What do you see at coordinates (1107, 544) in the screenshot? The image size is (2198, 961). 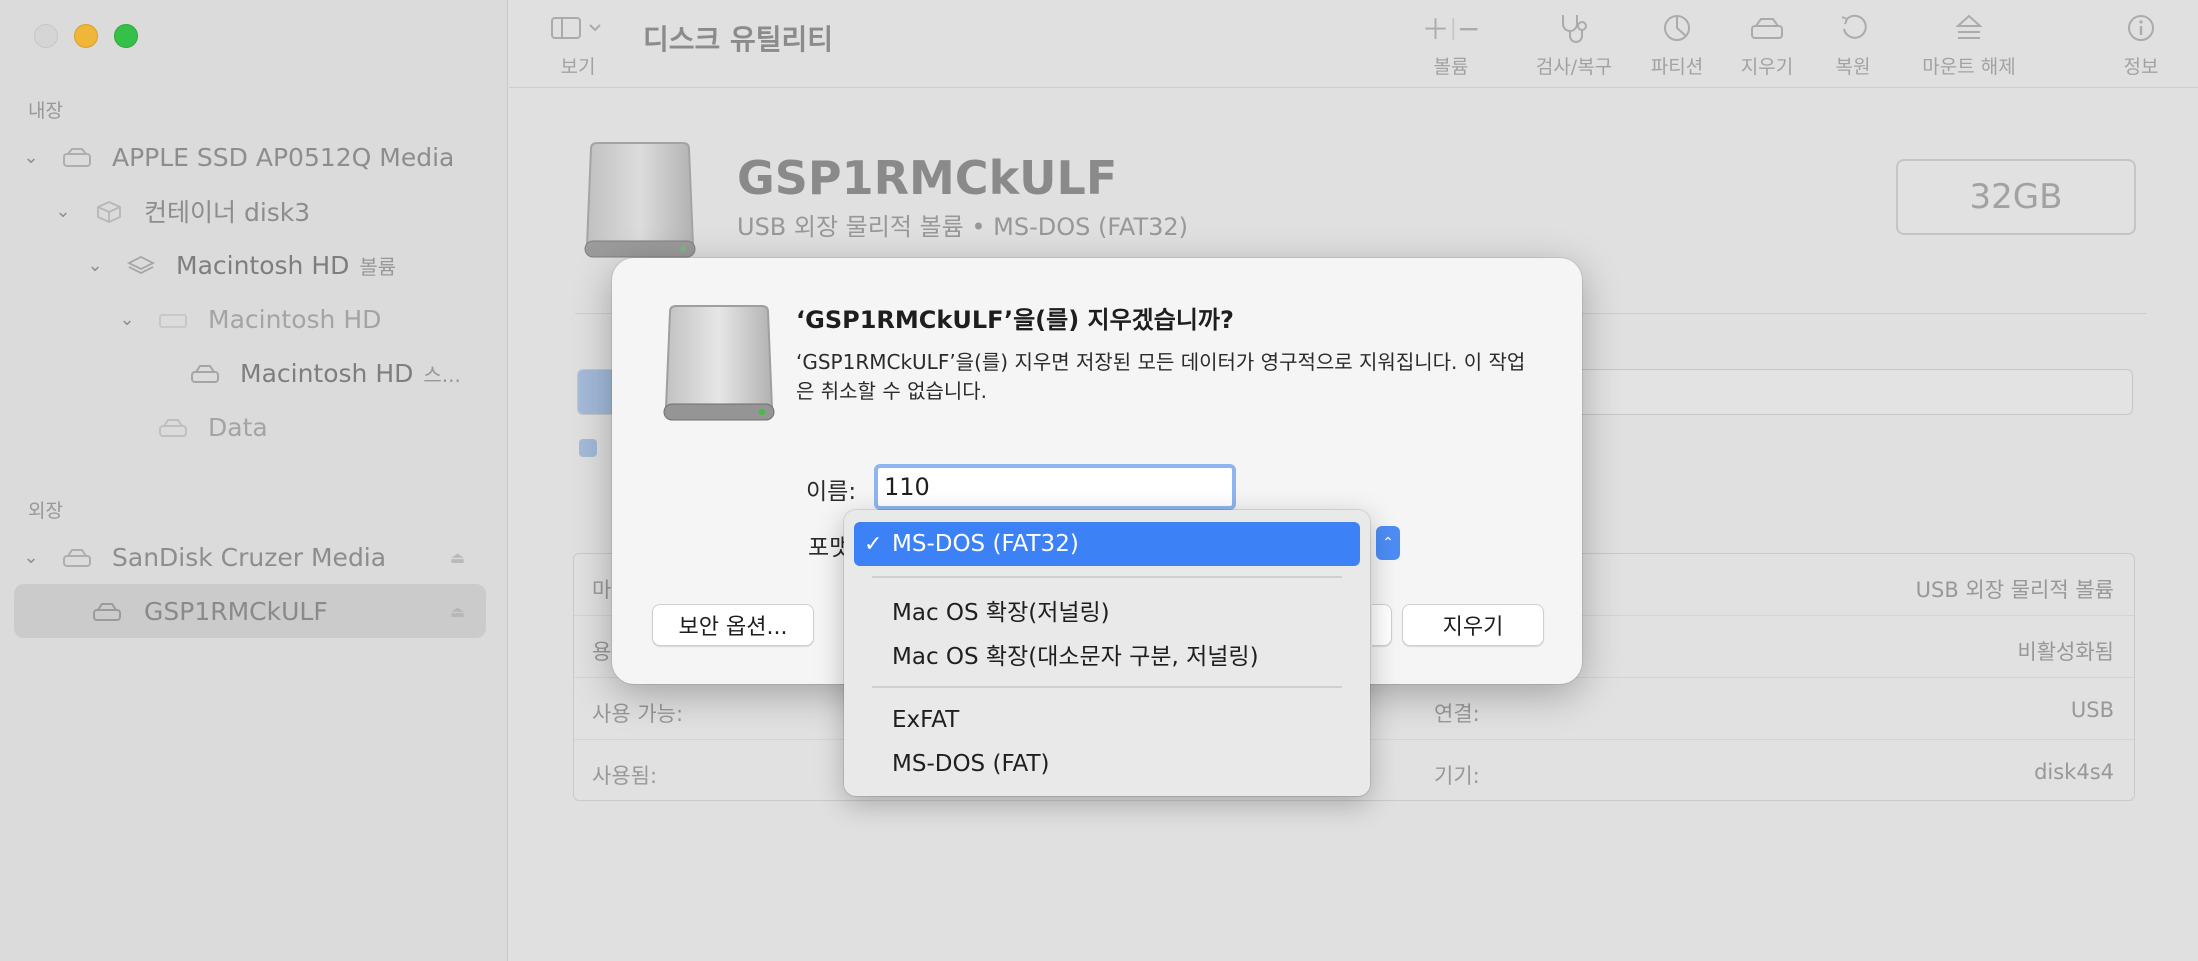 I see `format-option-msdos-fat32: ✓ MS-DOS (FAT32)` at bounding box center [1107, 544].